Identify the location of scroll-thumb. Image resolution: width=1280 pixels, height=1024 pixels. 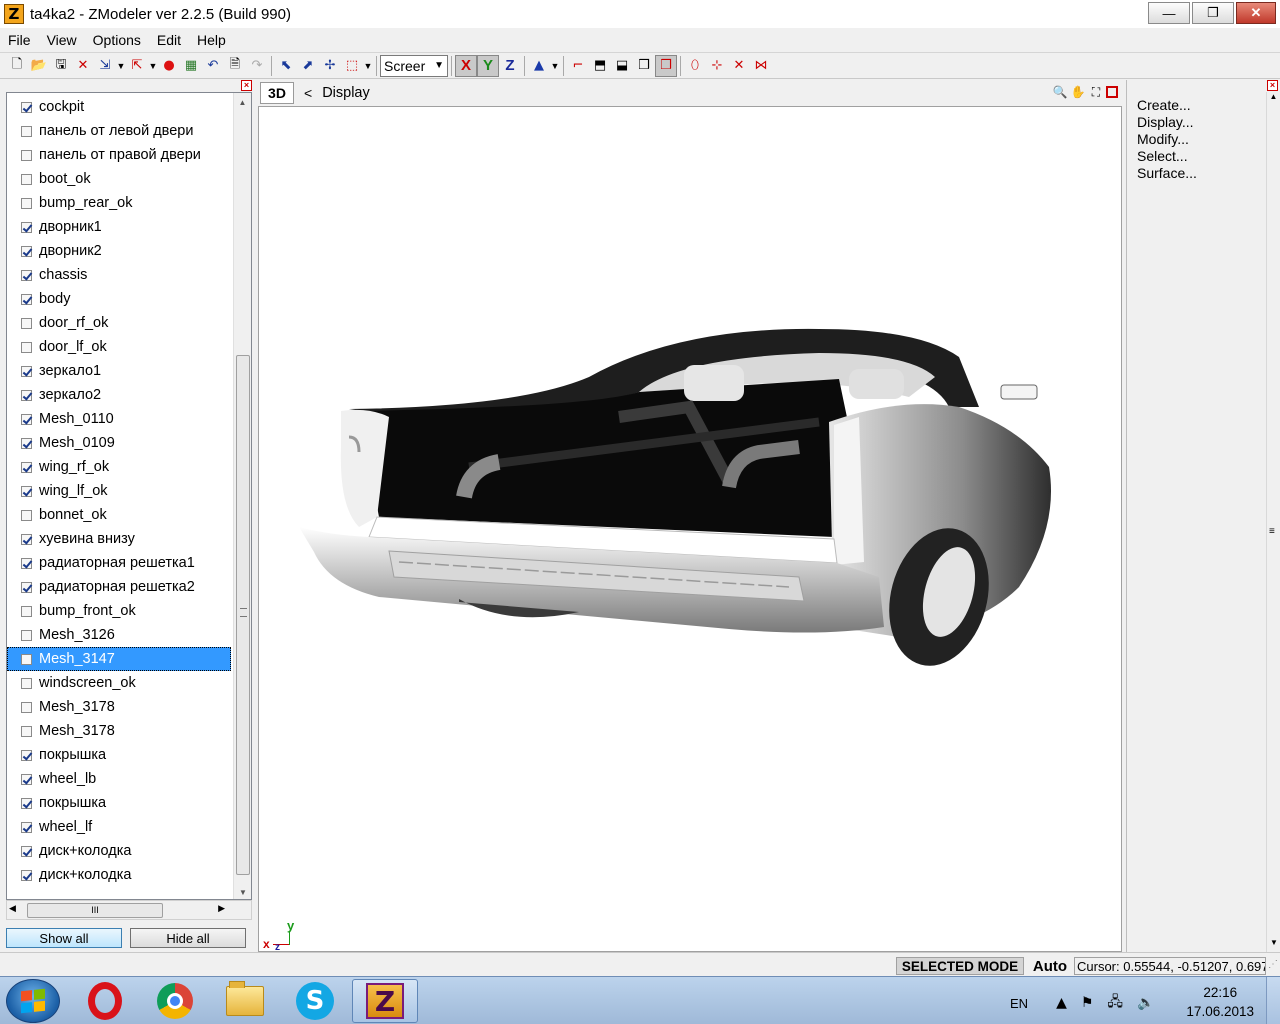
(243, 615).